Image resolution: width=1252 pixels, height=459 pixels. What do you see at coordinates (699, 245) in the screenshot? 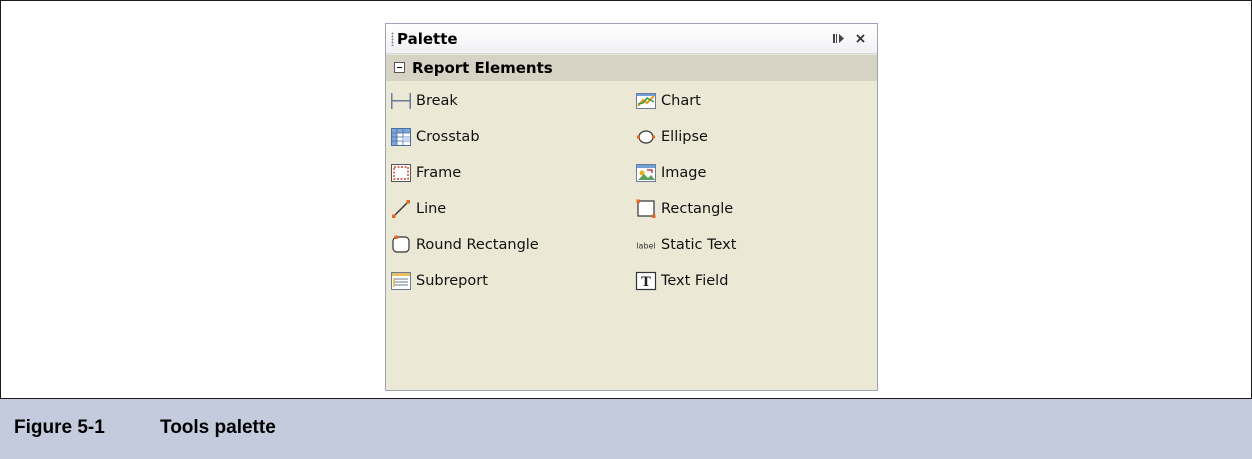
I see `palette-item-label: Static Text` at bounding box center [699, 245].